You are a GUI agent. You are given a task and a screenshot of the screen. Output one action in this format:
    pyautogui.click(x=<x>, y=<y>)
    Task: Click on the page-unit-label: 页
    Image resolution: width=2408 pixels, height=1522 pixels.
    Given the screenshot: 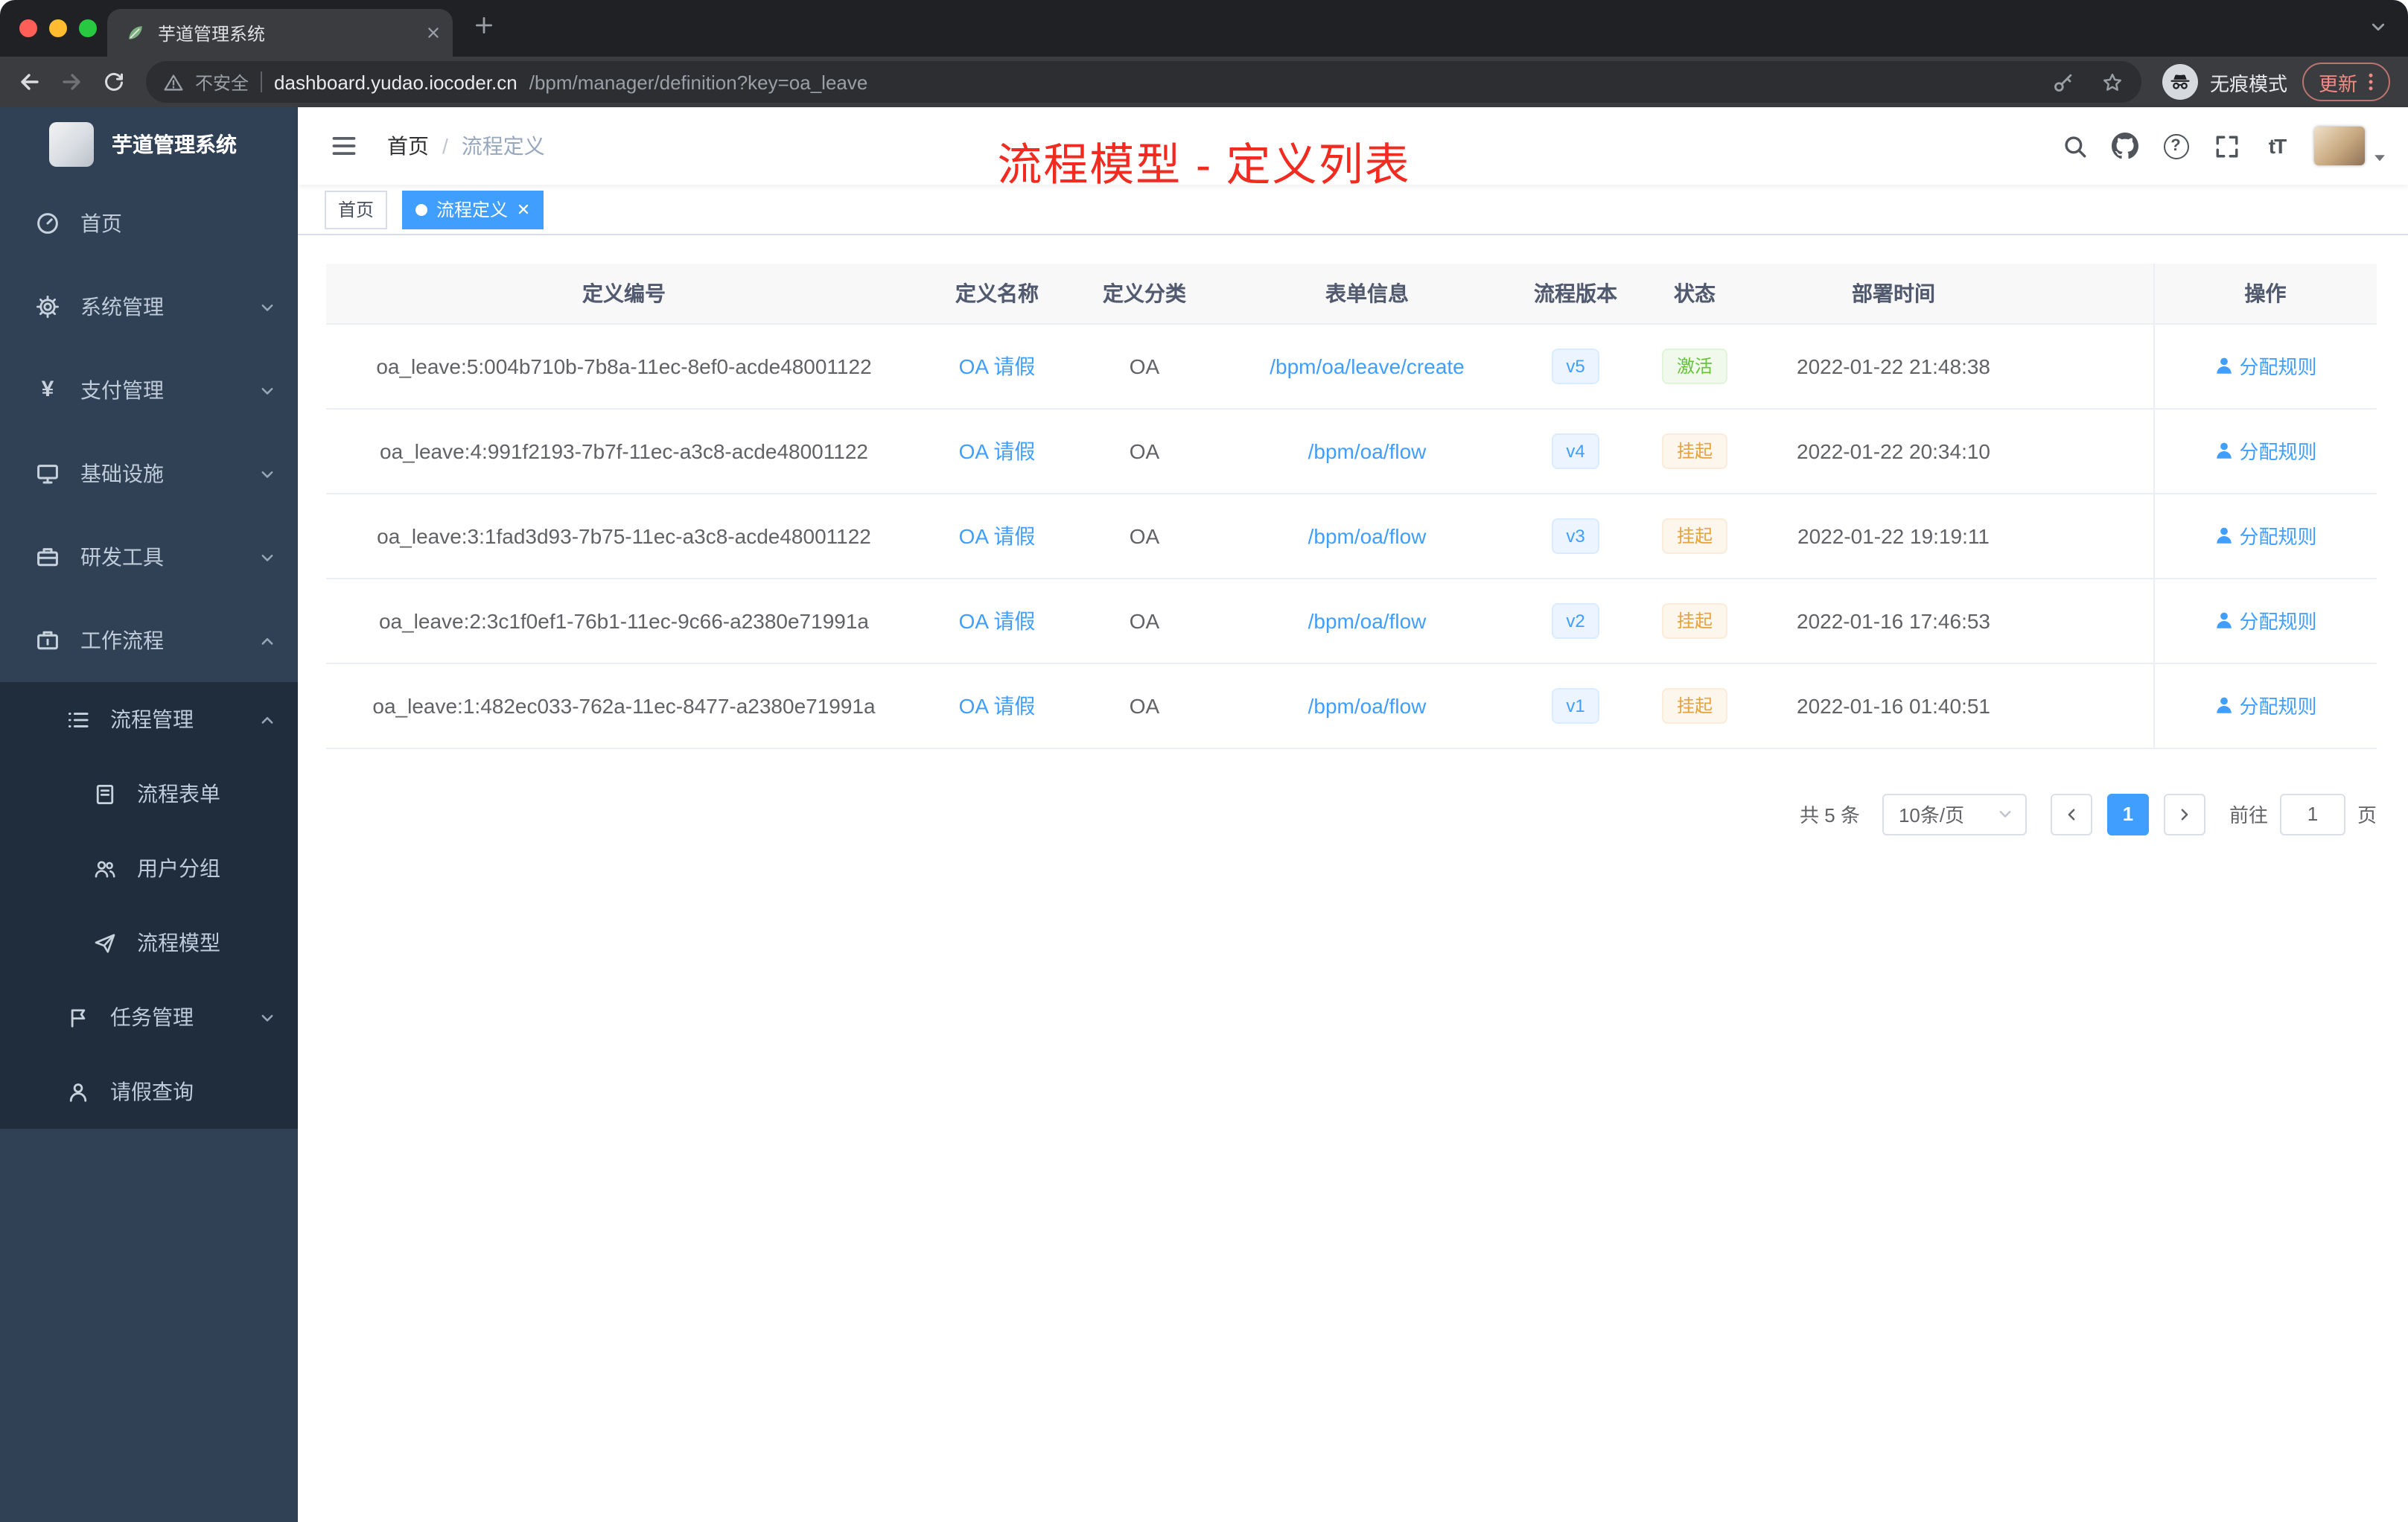 What is the action you would take?
    pyautogui.click(x=2367, y=815)
    